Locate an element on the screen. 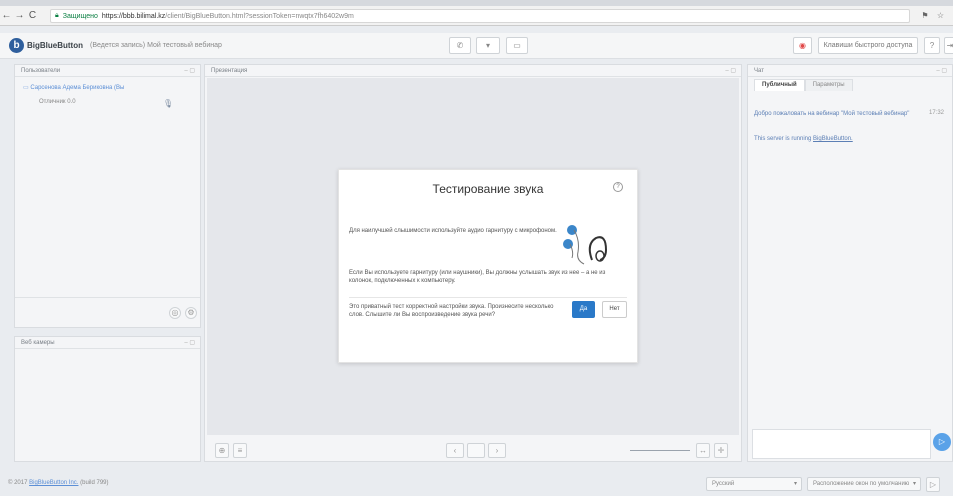 Image resolution: width=953 pixels, height=496 pixels. copyright-text: © 2017 BigBlueButton Inc. (build 799) is located at coordinates (58, 483).